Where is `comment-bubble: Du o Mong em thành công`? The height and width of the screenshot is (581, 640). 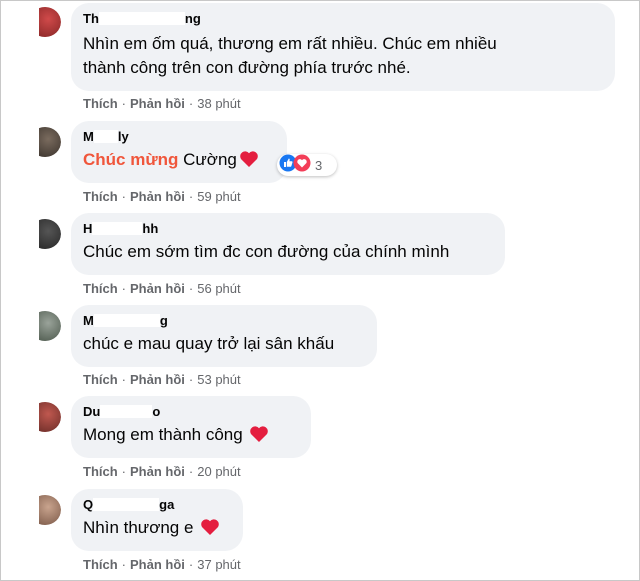 comment-bubble: Du o Mong em thành công is located at coordinates (191, 427).